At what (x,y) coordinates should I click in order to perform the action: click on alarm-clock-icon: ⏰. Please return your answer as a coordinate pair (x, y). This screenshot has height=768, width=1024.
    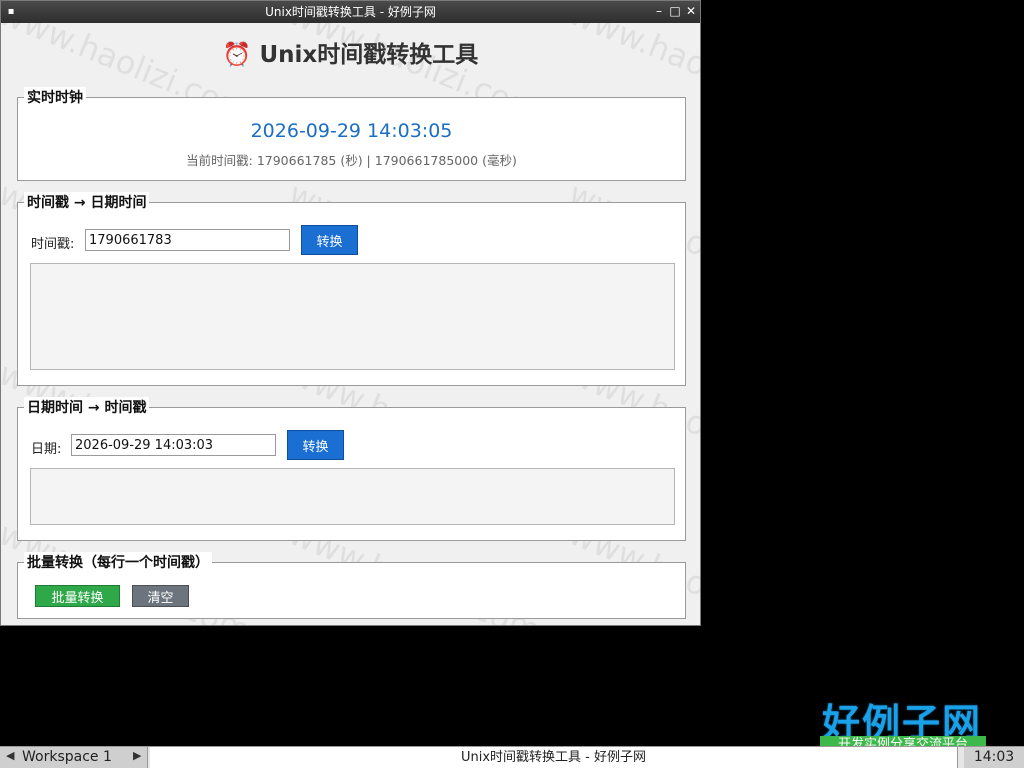
    Looking at the image, I should click on (237, 55).